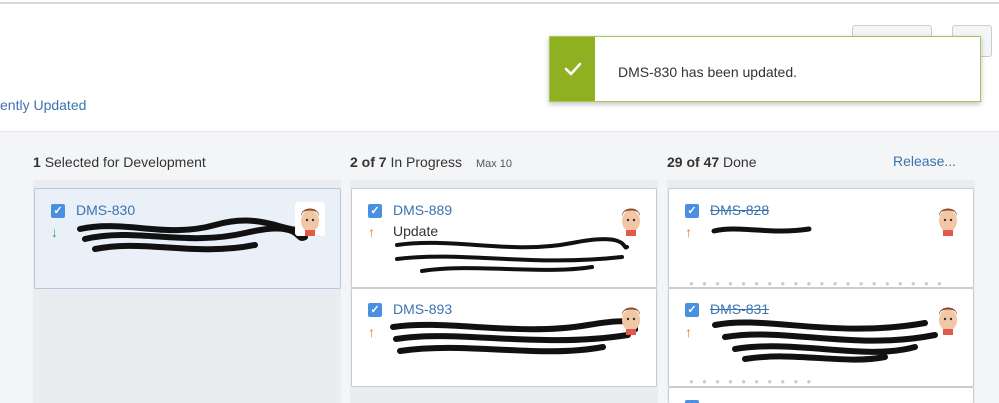 This screenshot has height=403, width=999. I want to click on column-max: Max 10, so click(494, 164).